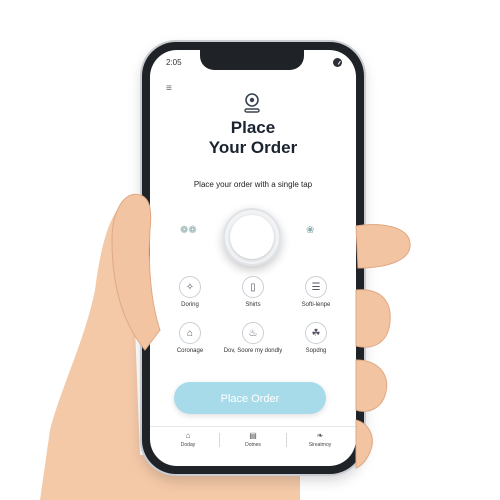 This screenshot has width=500, height=500. I want to click on single-tap-button, so click(252, 237).